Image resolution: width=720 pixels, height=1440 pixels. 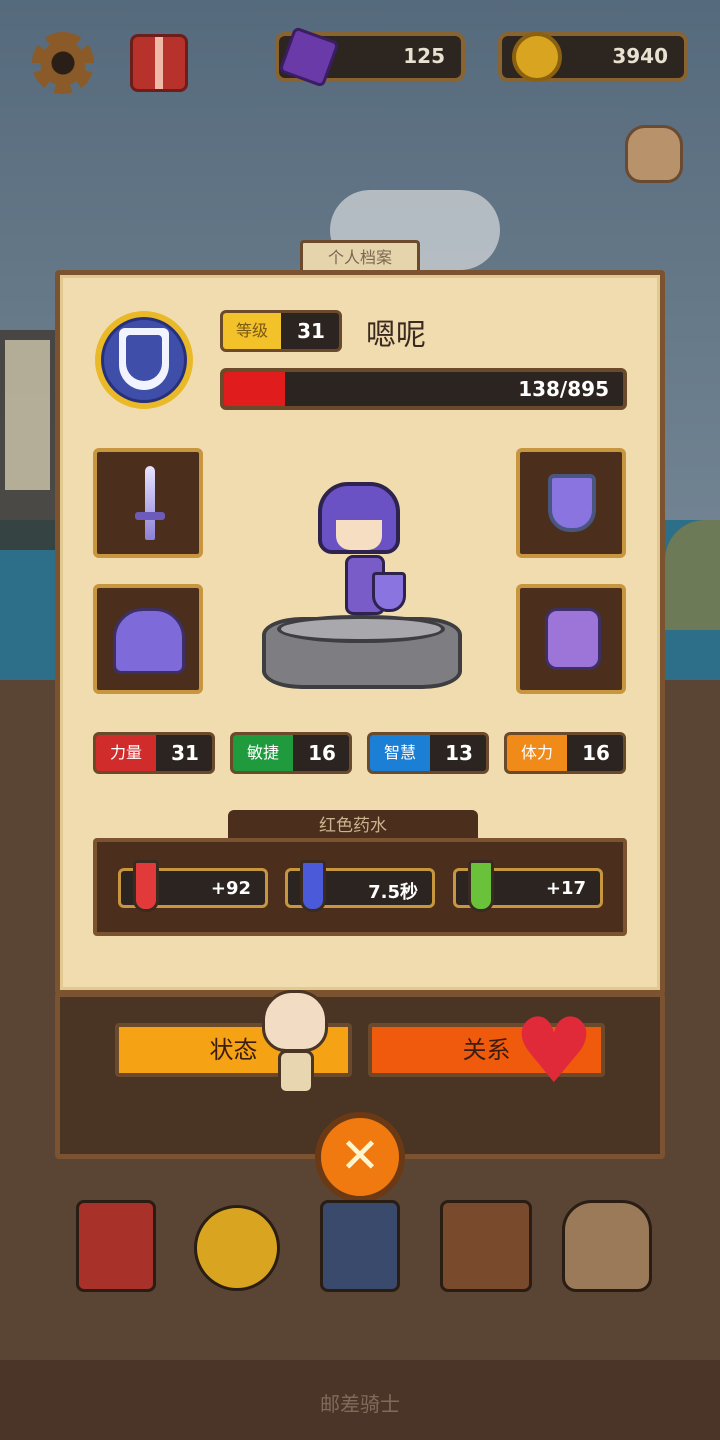 What do you see at coordinates (116, 1246) in the screenshot?
I see `book-icon` at bounding box center [116, 1246].